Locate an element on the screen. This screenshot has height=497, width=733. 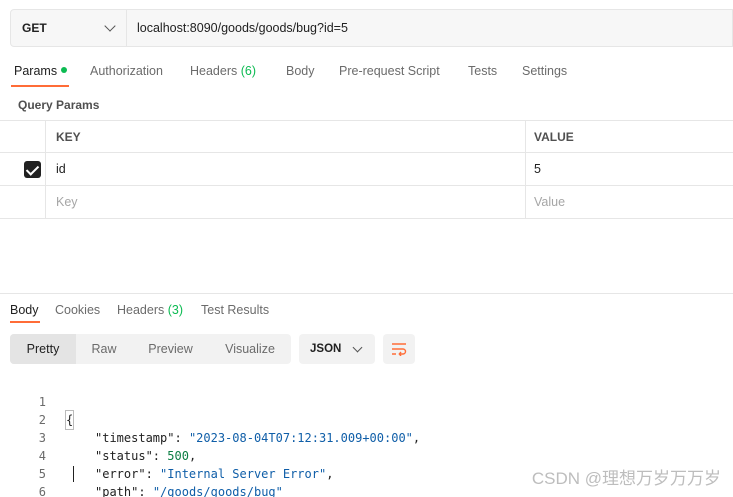
key-column-header: KEY is located at coordinates (68, 137).